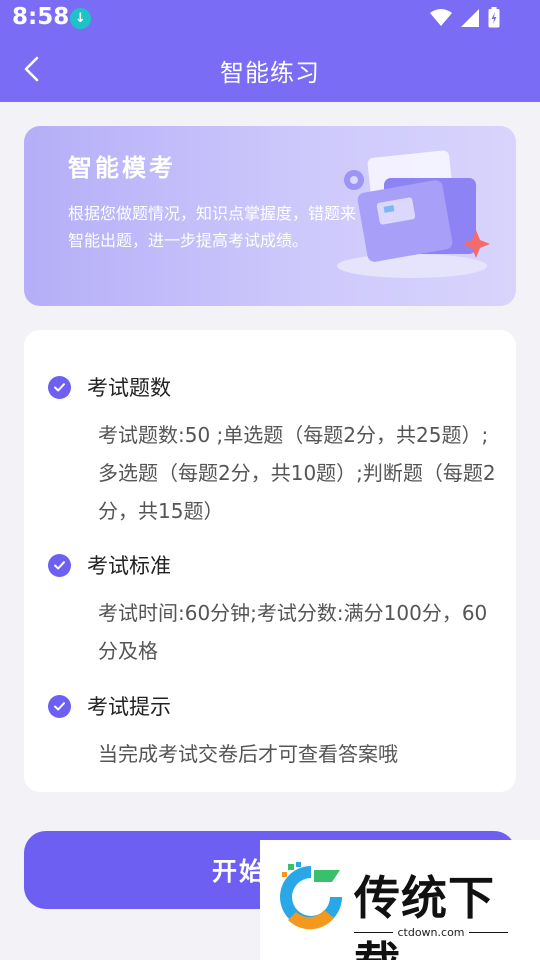 Image resolution: width=540 pixels, height=960 pixels. I want to click on status-time: 8:58, so click(41, 17).